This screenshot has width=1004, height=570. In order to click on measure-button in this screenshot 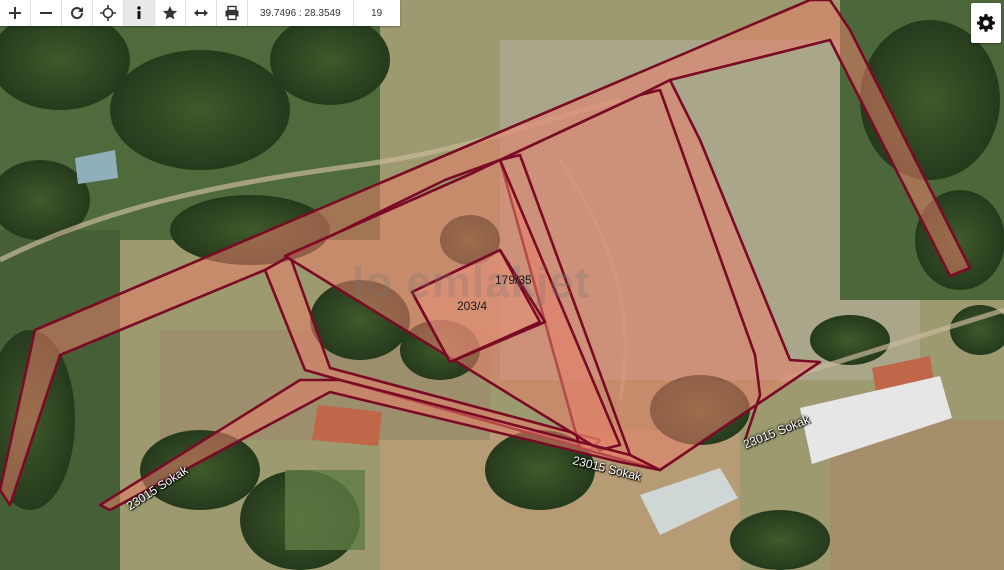, I will do `click(201, 13)`.